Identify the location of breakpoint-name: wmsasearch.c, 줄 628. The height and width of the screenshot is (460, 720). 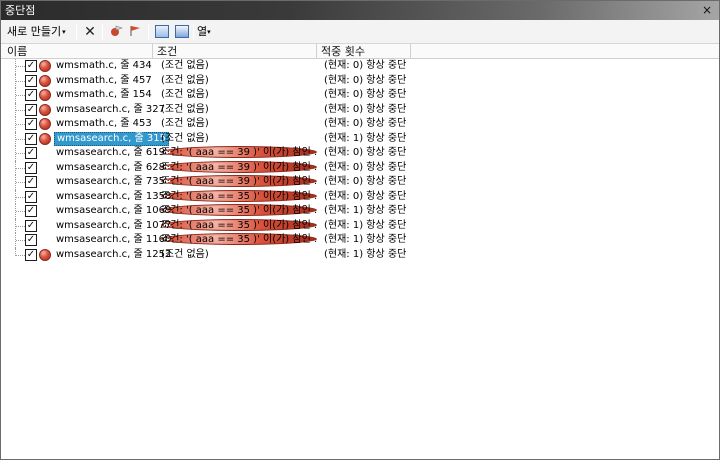
(110, 168).